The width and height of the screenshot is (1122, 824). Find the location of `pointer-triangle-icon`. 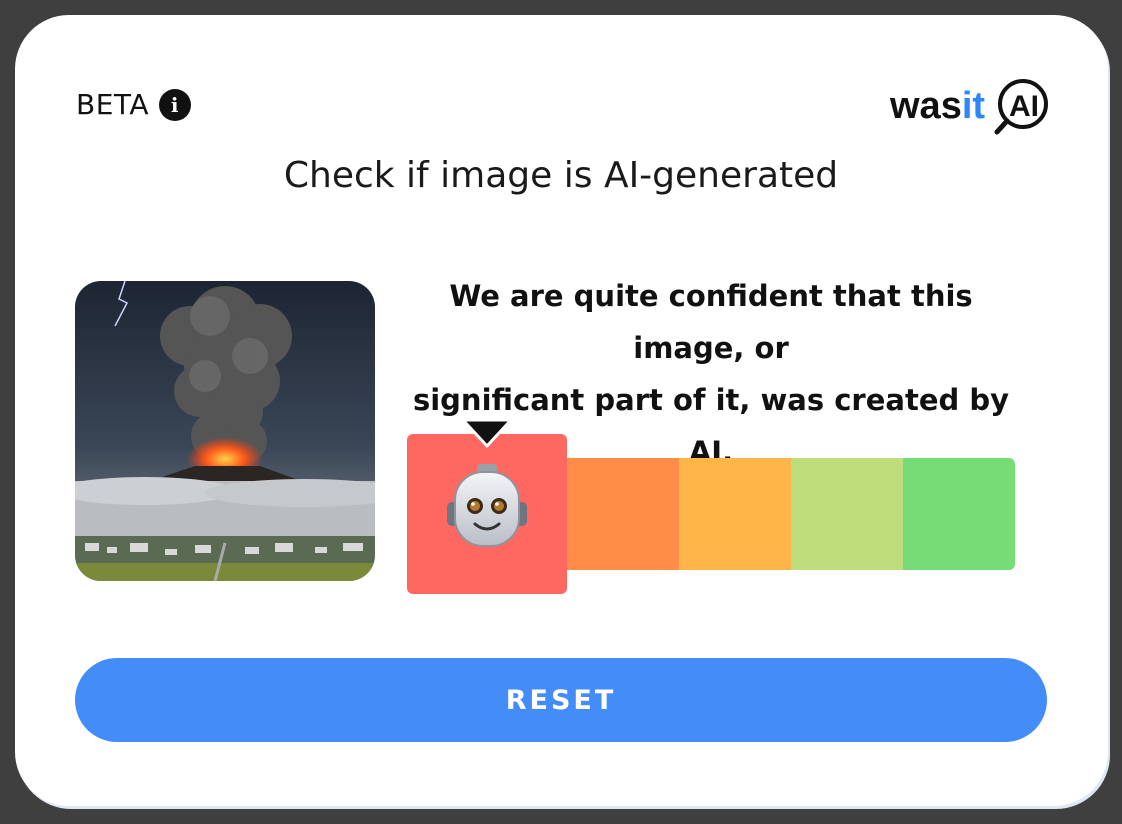

pointer-triangle-icon is located at coordinates (487, 434).